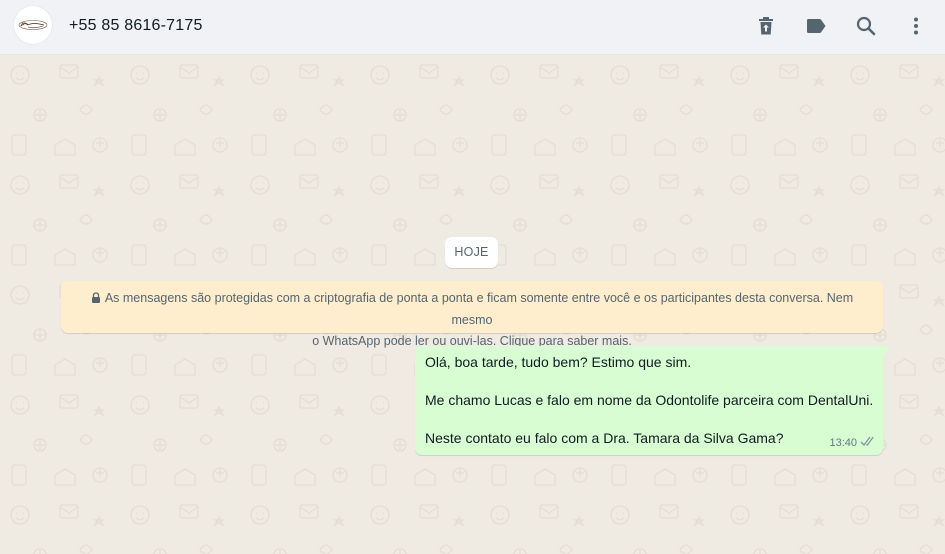 The height and width of the screenshot is (554, 945). I want to click on search-icon, so click(866, 26).